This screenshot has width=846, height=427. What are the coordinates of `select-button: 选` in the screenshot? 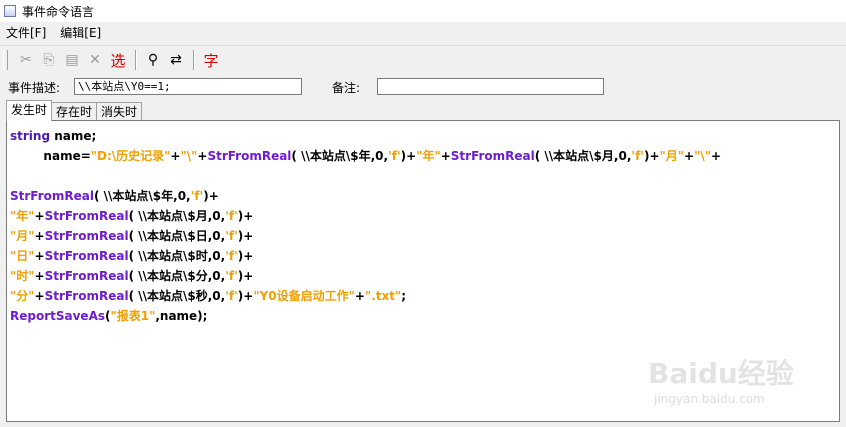 It's located at (118, 60).